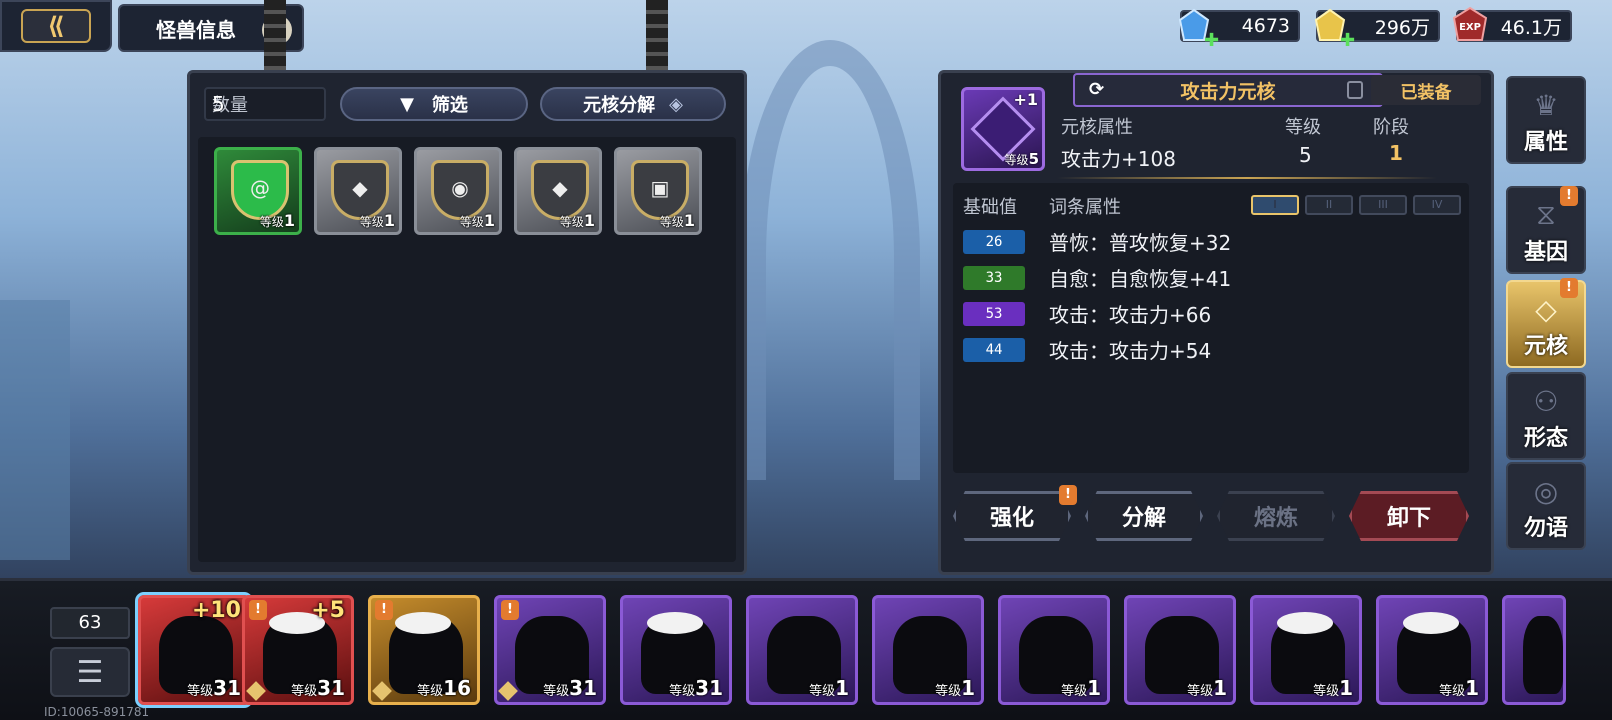 The height and width of the screenshot is (720, 1612). What do you see at coordinates (1085, 207) in the screenshot?
I see `affix-header: 词条属性` at bounding box center [1085, 207].